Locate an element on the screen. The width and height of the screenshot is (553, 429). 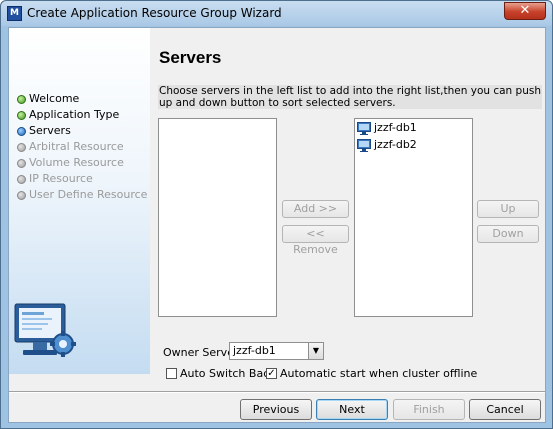
add-button: Add >> is located at coordinates (315, 209).